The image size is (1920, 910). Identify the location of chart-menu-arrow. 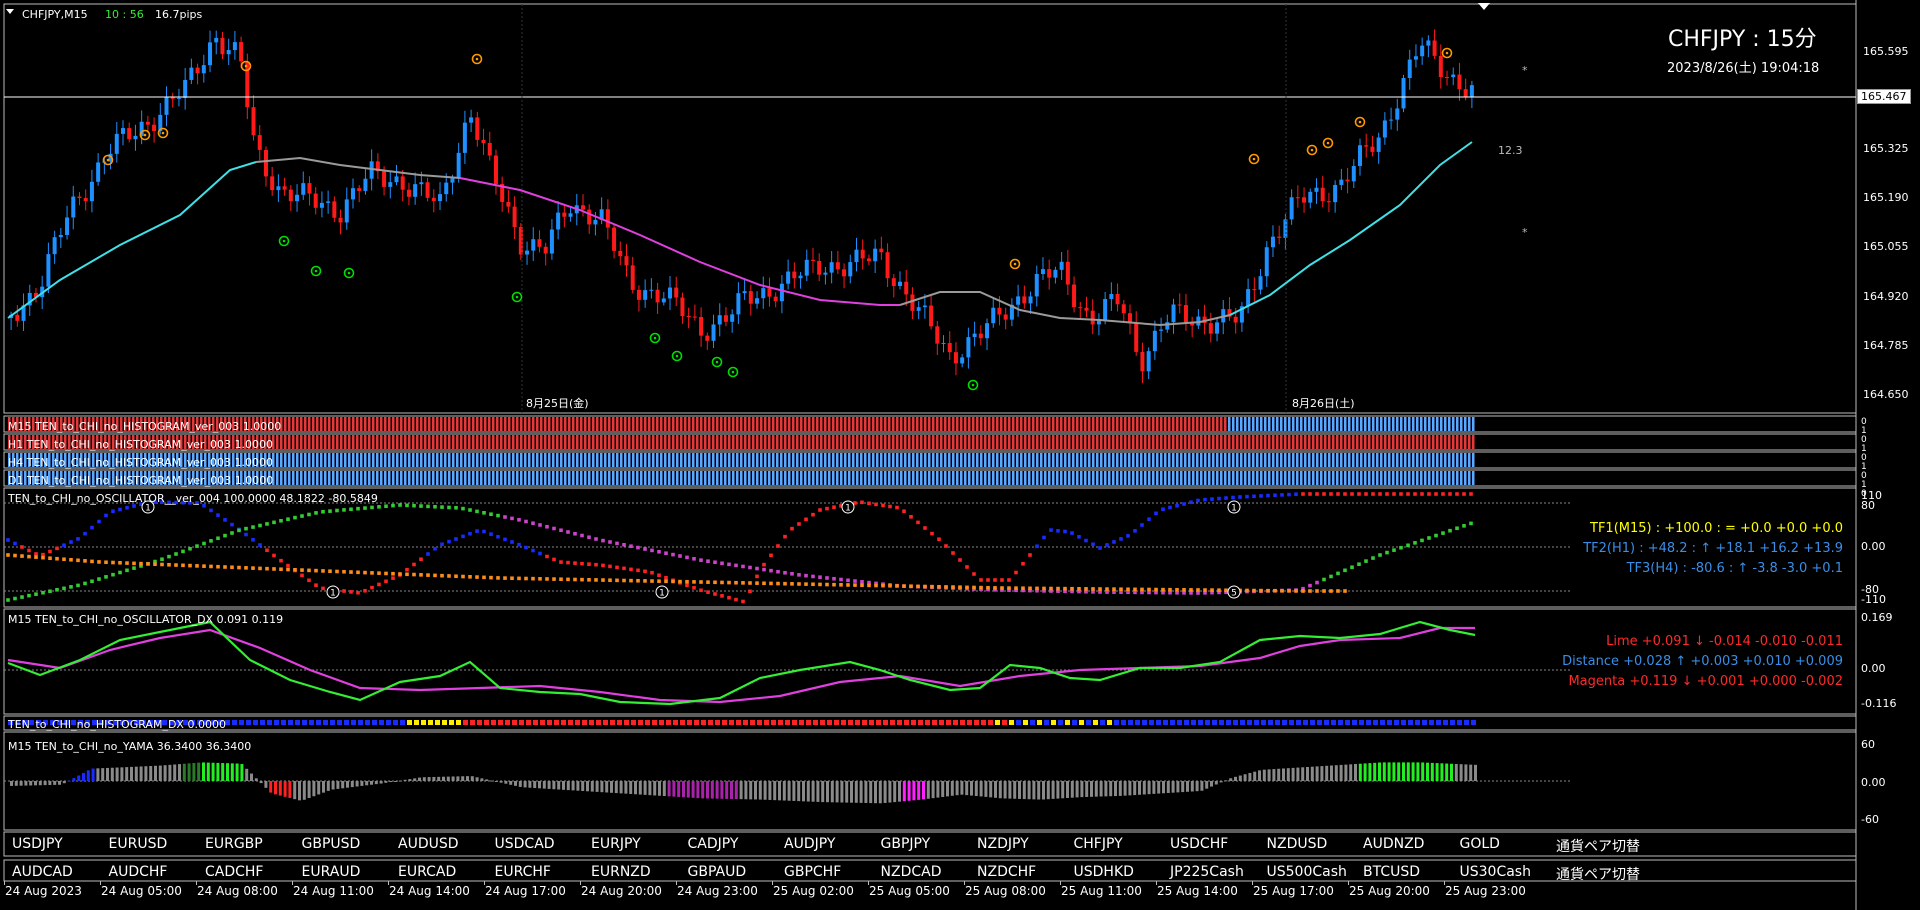
(10, 11).